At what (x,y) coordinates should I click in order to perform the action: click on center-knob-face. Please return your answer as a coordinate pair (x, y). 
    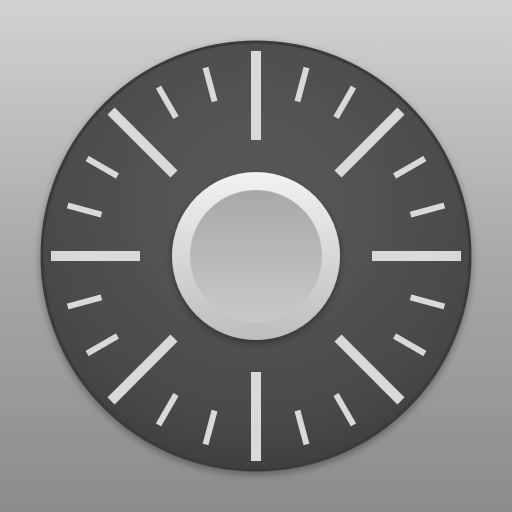
    Looking at the image, I should click on (256, 256).